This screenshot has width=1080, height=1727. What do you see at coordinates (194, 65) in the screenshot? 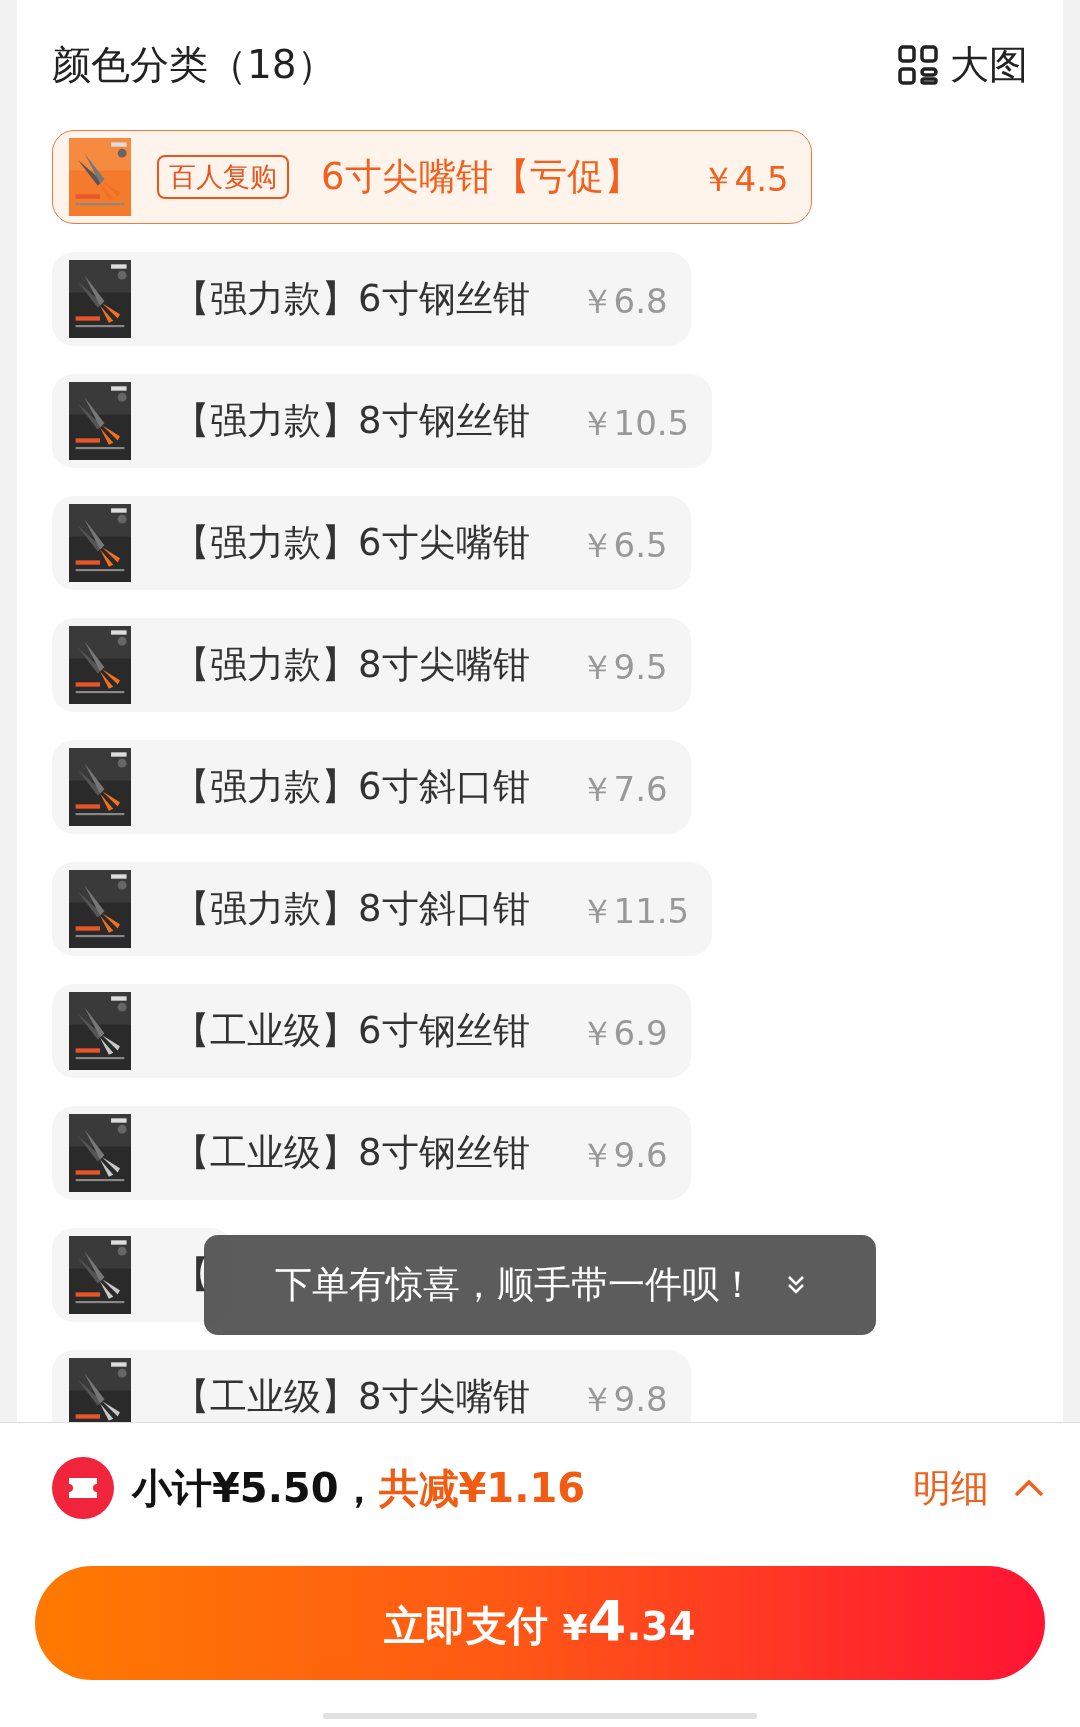
I see `section-title: 颜色分类（18）` at bounding box center [194, 65].